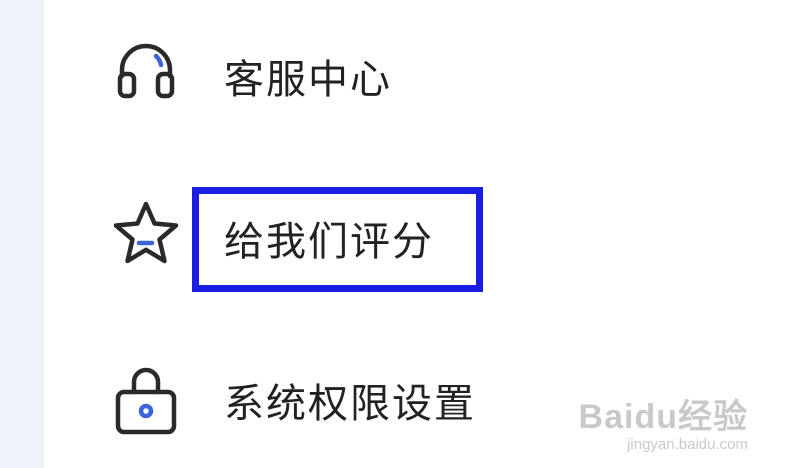 The height and width of the screenshot is (468, 788). What do you see at coordinates (146, 68) in the screenshot?
I see `headset-icon` at bounding box center [146, 68].